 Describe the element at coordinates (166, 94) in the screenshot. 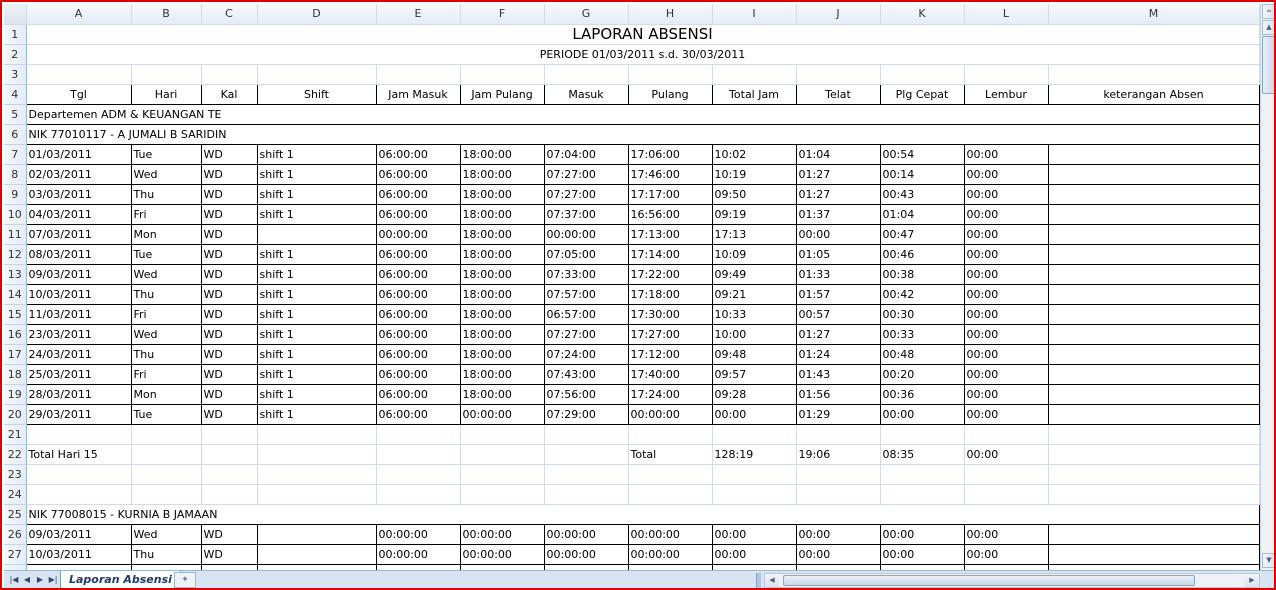

I see `header-cell: Hari` at that location.